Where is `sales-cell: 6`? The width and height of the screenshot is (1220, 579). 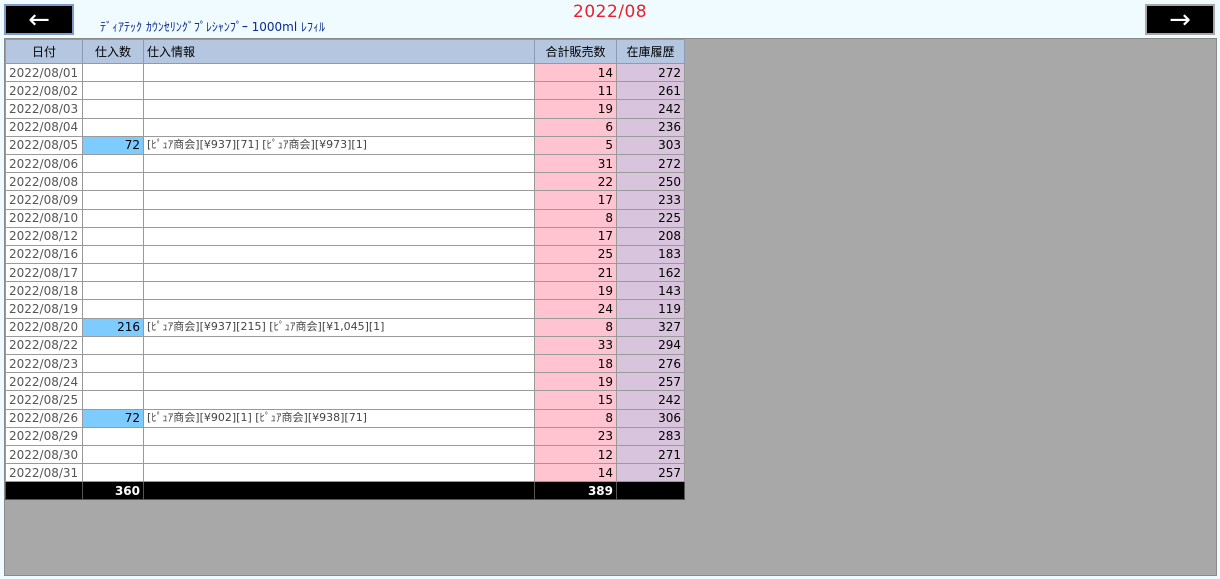
sales-cell: 6 is located at coordinates (575, 127).